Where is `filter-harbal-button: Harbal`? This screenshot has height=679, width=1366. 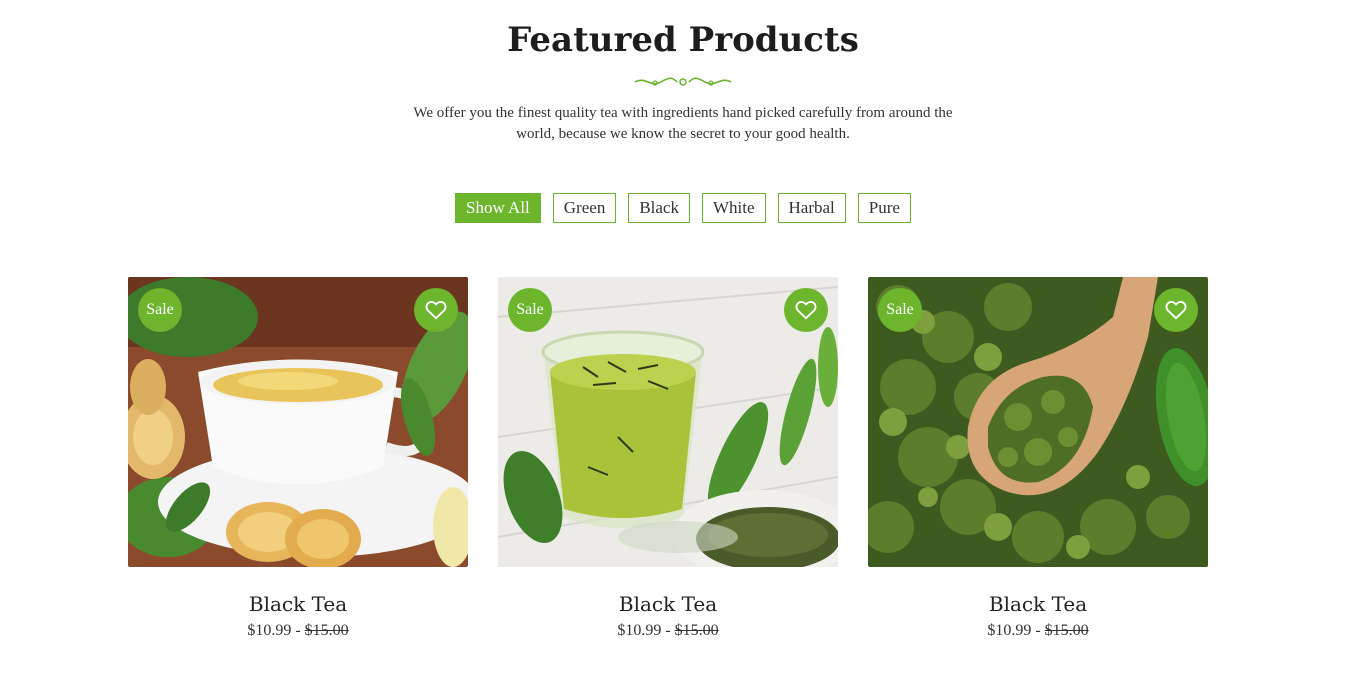 filter-harbal-button: Harbal is located at coordinates (811, 208).